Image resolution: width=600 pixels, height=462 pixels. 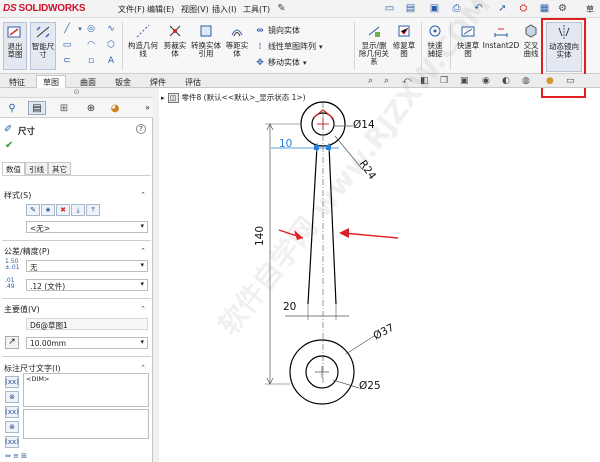 I want to click on dim-20-label: 20, so click(x=289, y=307).